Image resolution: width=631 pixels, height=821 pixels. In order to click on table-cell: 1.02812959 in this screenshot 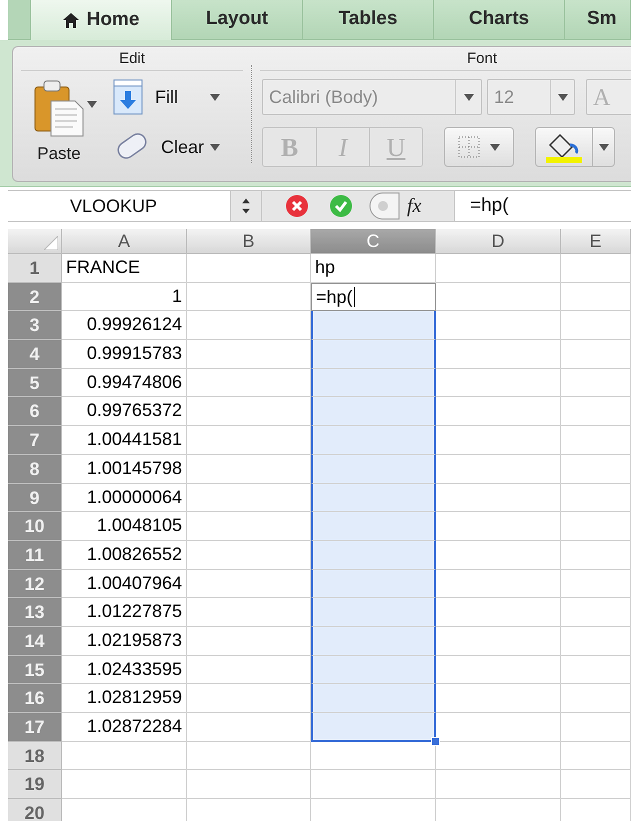, I will do `click(124, 698)`.